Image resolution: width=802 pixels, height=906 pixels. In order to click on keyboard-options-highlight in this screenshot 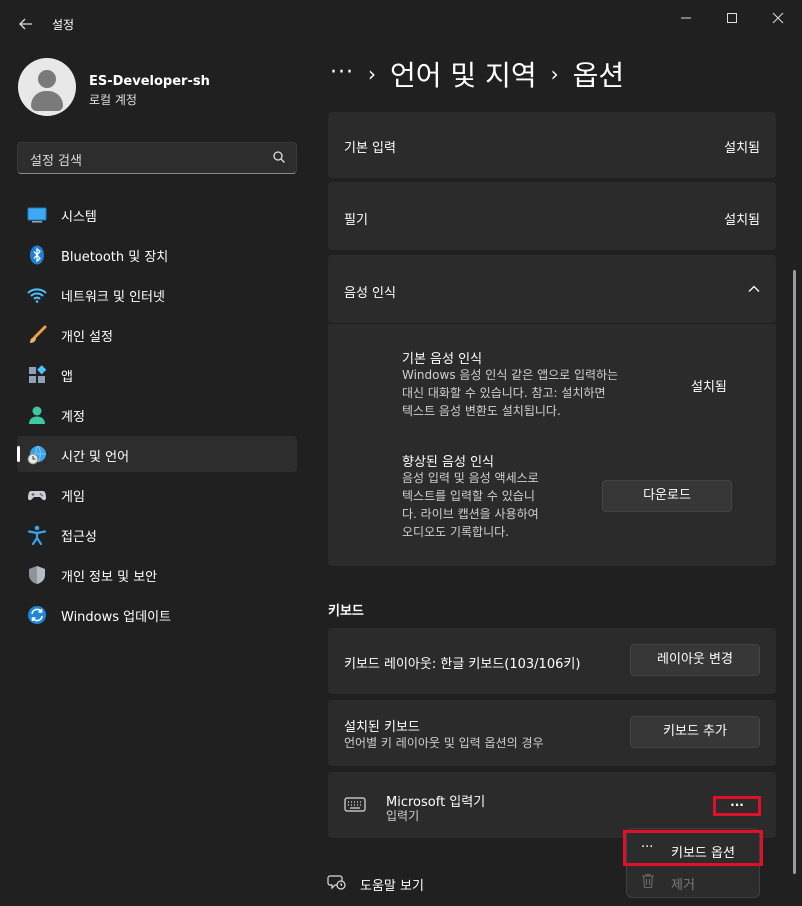, I will do `click(693, 848)`.